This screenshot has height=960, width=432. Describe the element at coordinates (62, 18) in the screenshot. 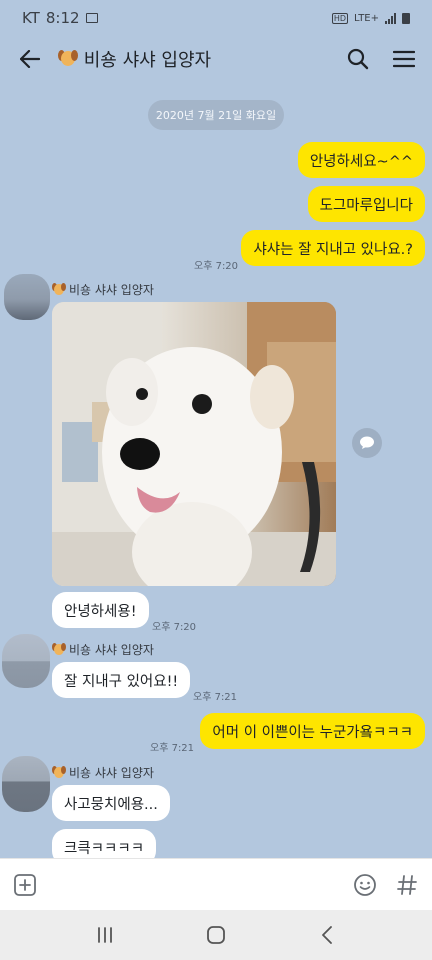

I see `clock: 8:12` at that location.